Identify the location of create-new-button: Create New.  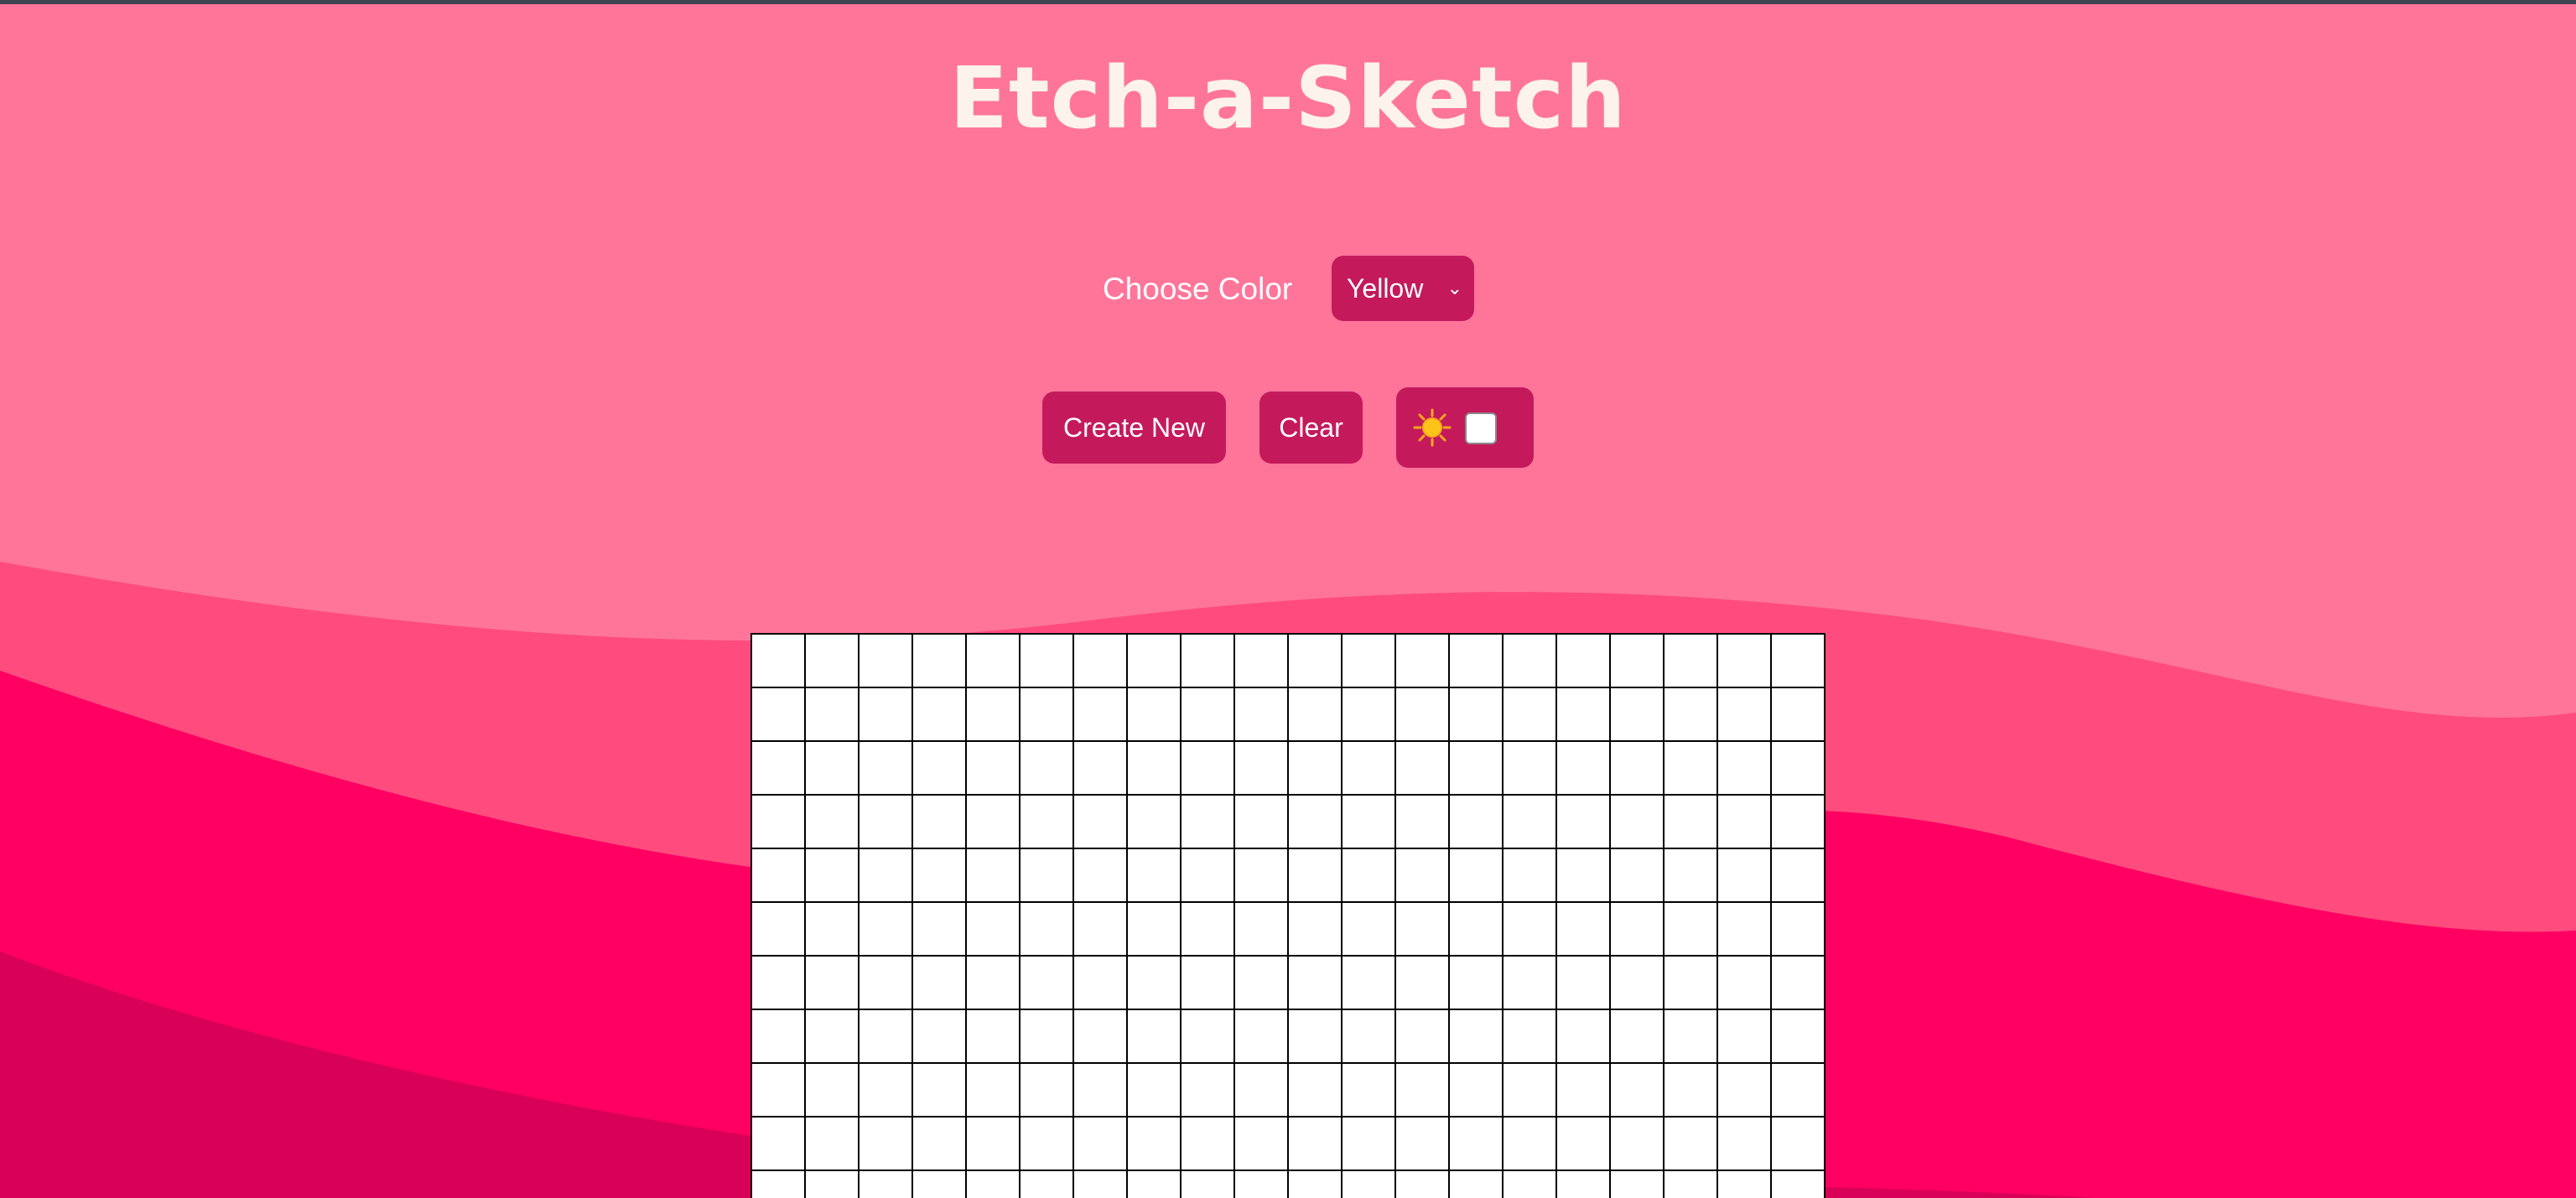
(1134, 428).